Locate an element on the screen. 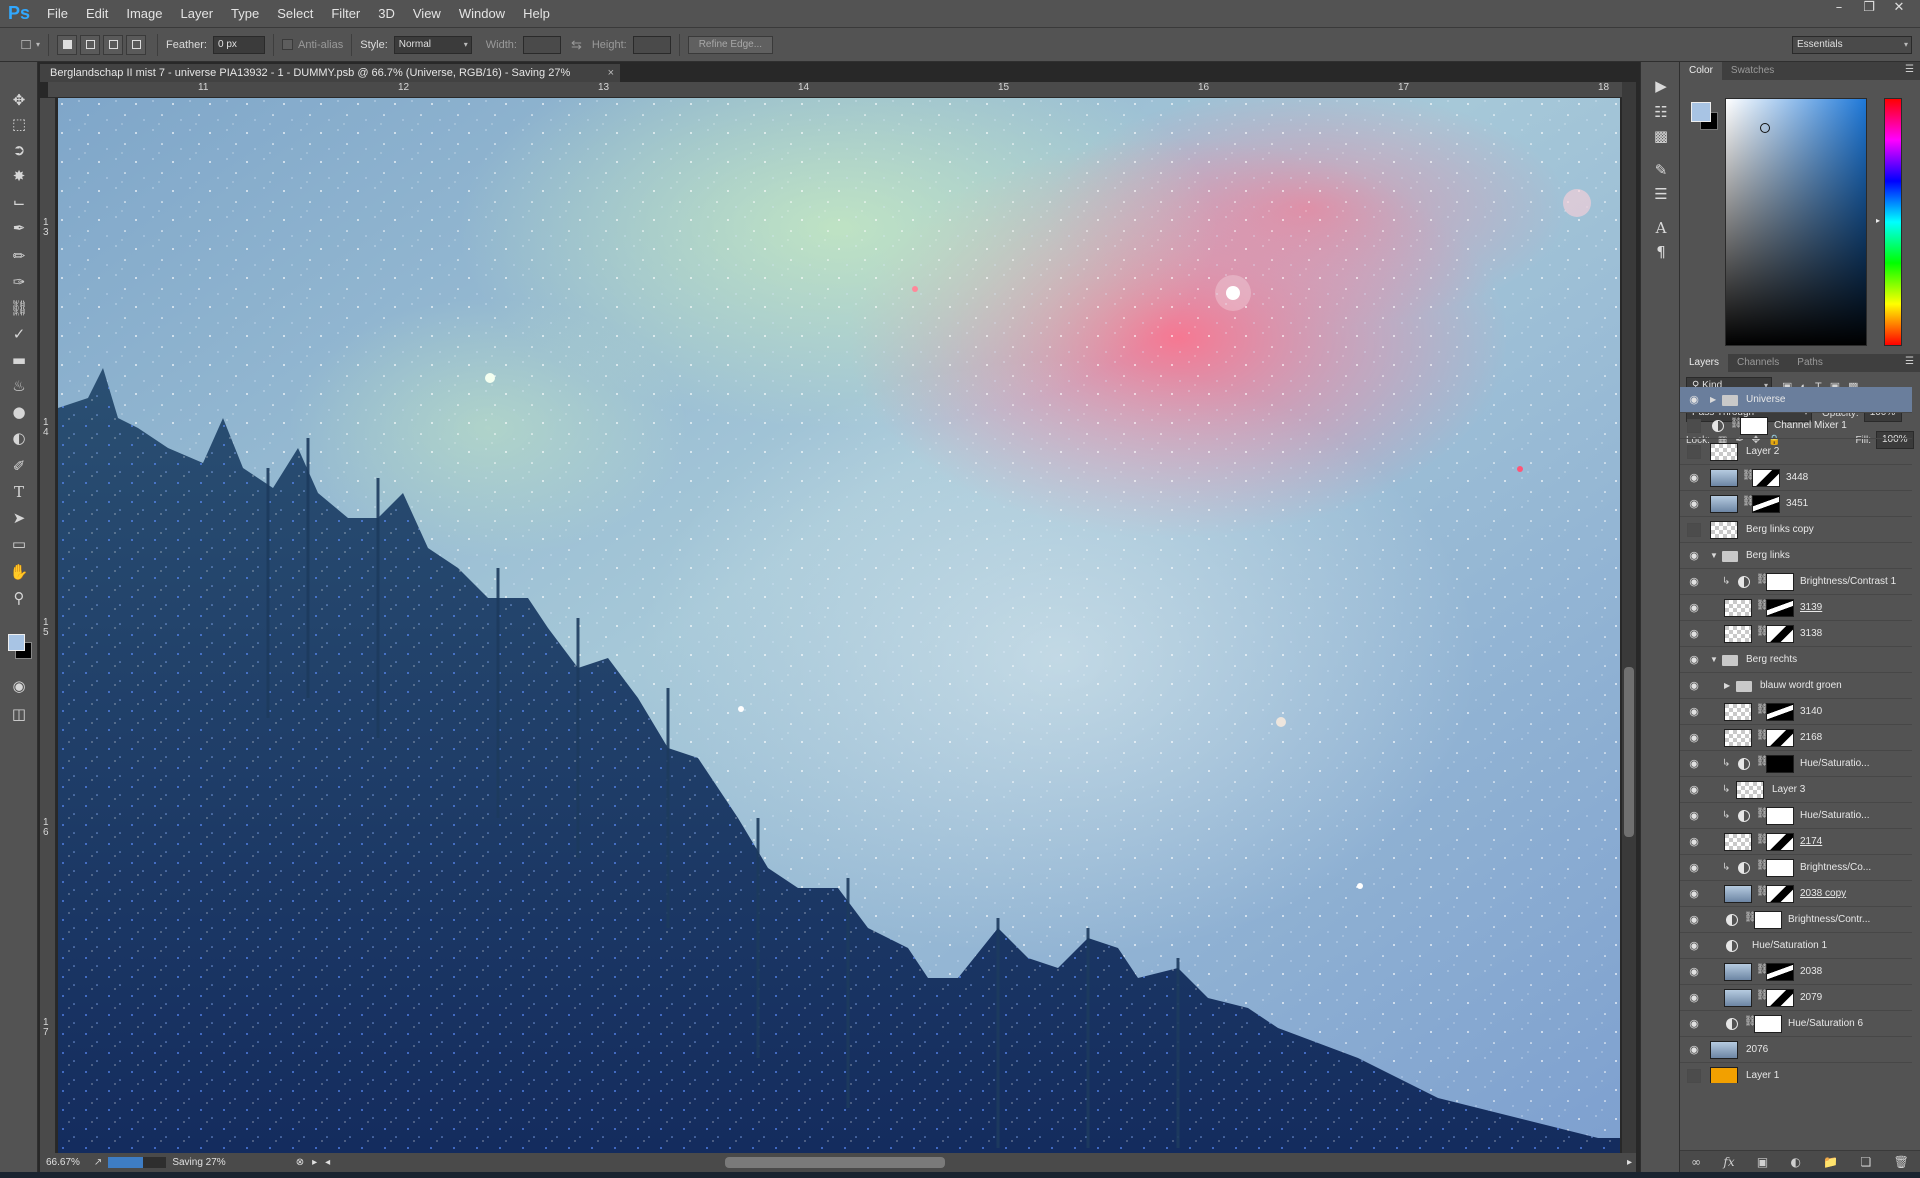 This screenshot has width=1920, height=1178. subtract-selection-icon is located at coordinates (113, 44).